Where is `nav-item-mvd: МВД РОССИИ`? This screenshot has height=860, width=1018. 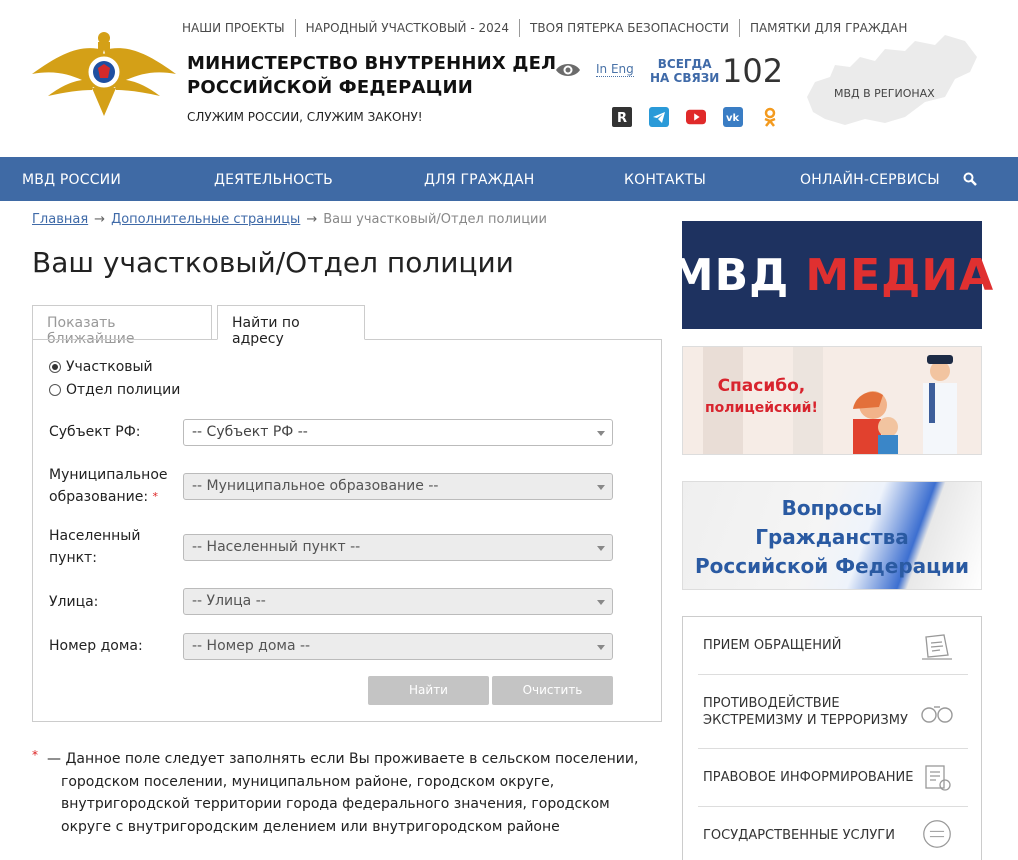
nav-item-mvd: МВД РОССИИ is located at coordinates (71, 180).